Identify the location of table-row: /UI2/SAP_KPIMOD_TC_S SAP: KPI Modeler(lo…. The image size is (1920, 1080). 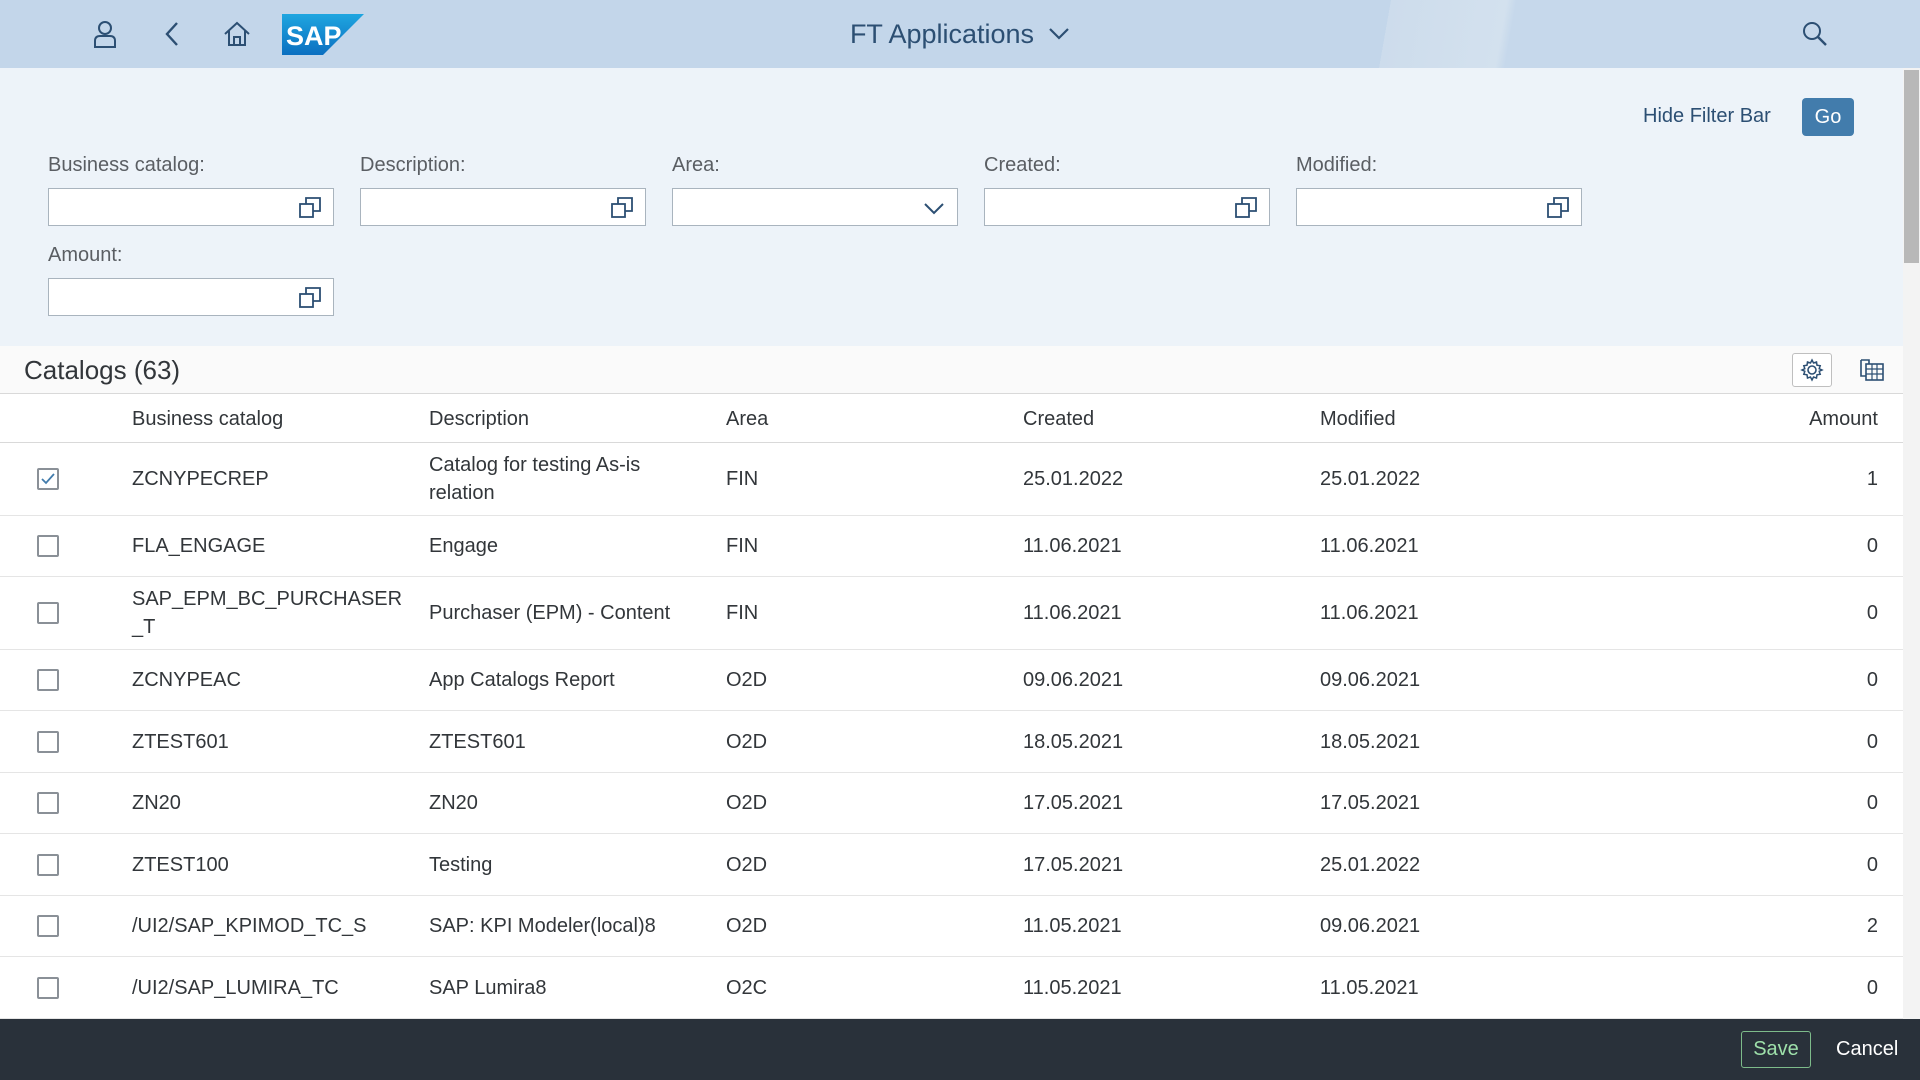
(951, 926).